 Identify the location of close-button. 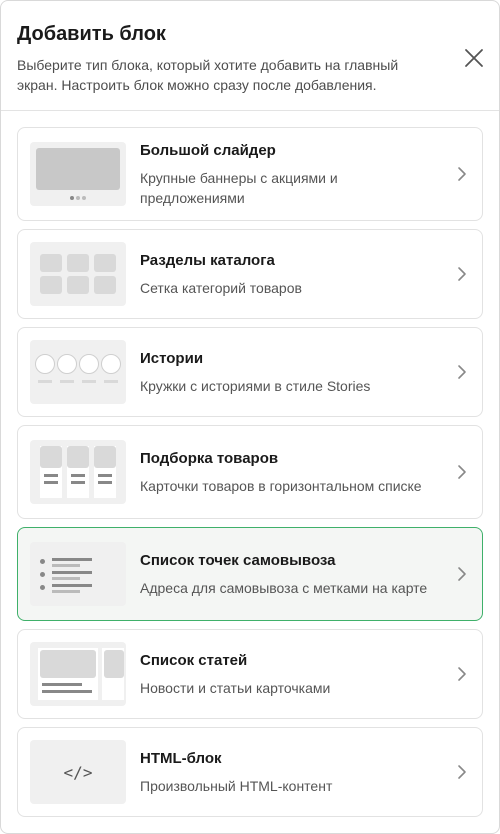
(474, 58).